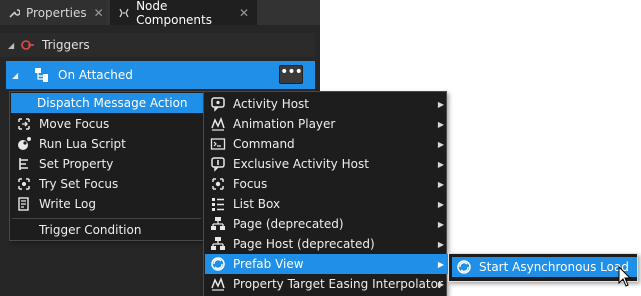 The height and width of the screenshot is (296, 641). What do you see at coordinates (76, 164) in the screenshot?
I see `menu-item-label: Set Property` at bounding box center [76, 164].